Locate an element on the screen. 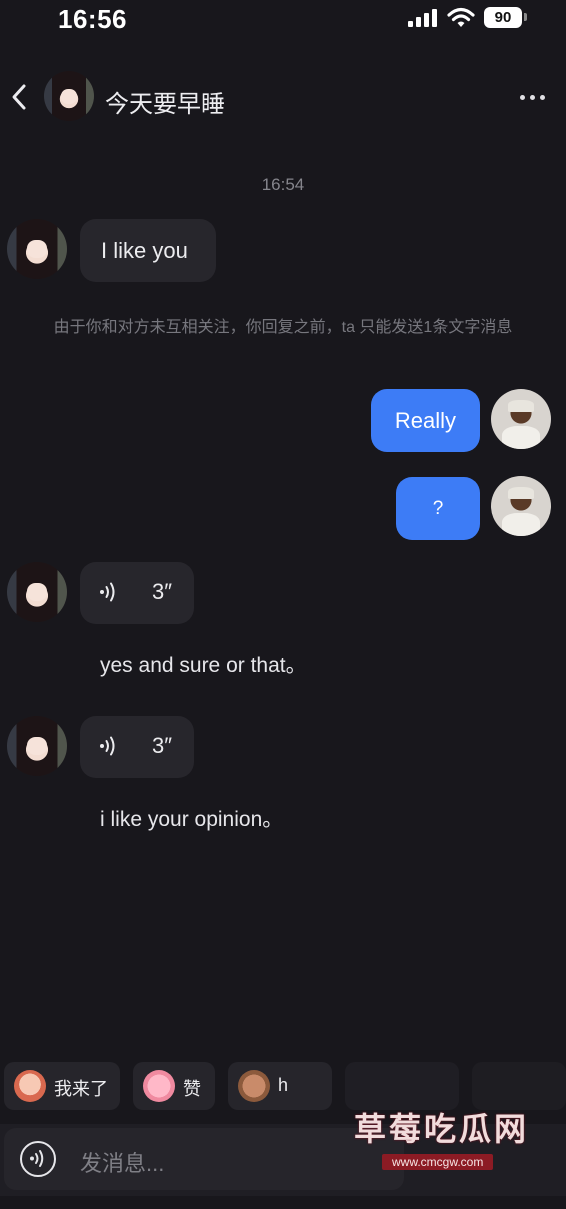  chevron-left-icon is located at coordinates (18, 97).